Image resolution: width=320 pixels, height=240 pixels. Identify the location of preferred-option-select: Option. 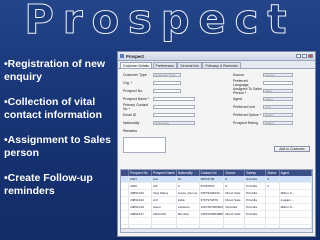
(278, 115).